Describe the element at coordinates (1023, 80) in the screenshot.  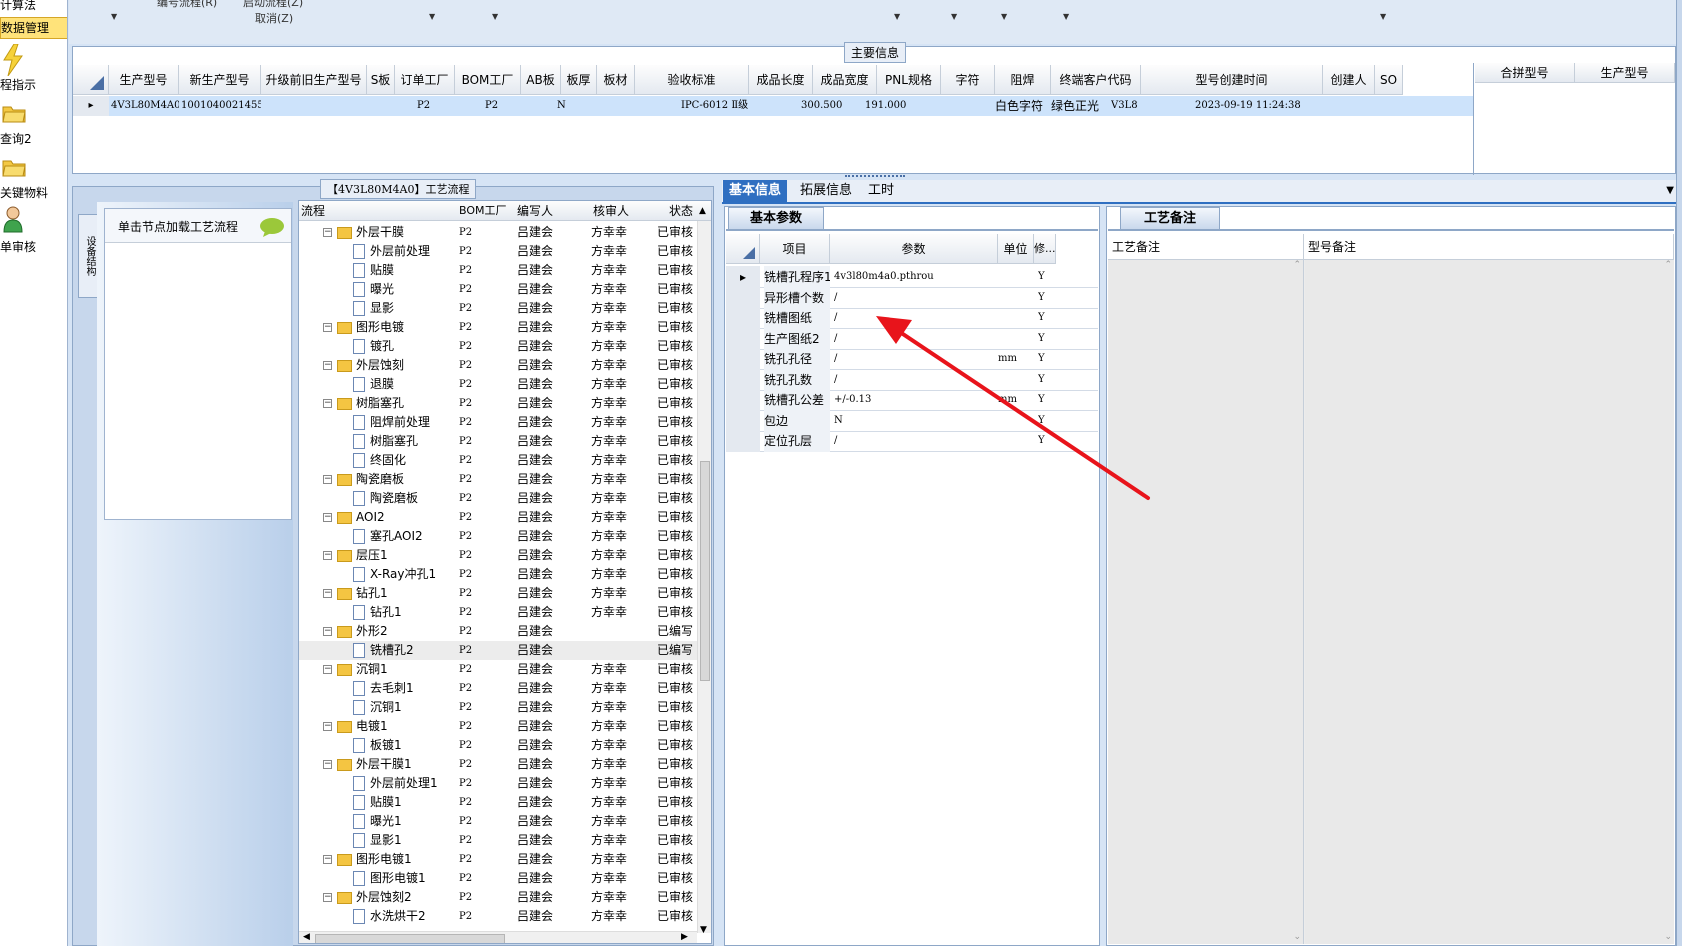
I see `col-header: 阻焊` at that location.